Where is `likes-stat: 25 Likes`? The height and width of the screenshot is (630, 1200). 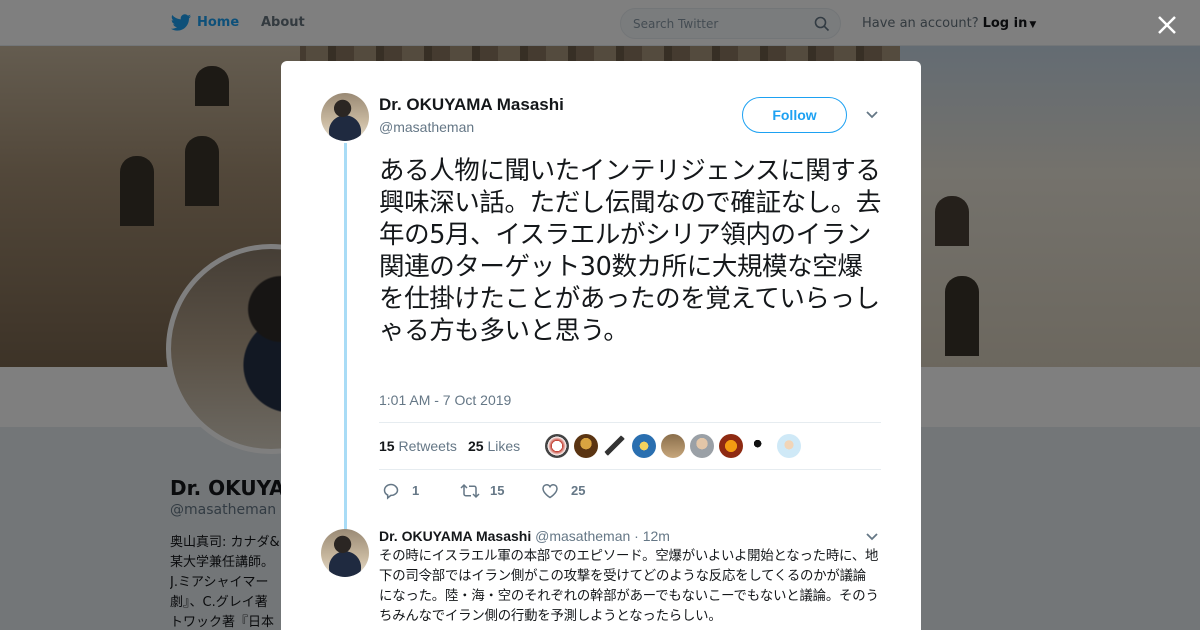 likes-stat: 25 Likes is located at coordinates (494, 446).